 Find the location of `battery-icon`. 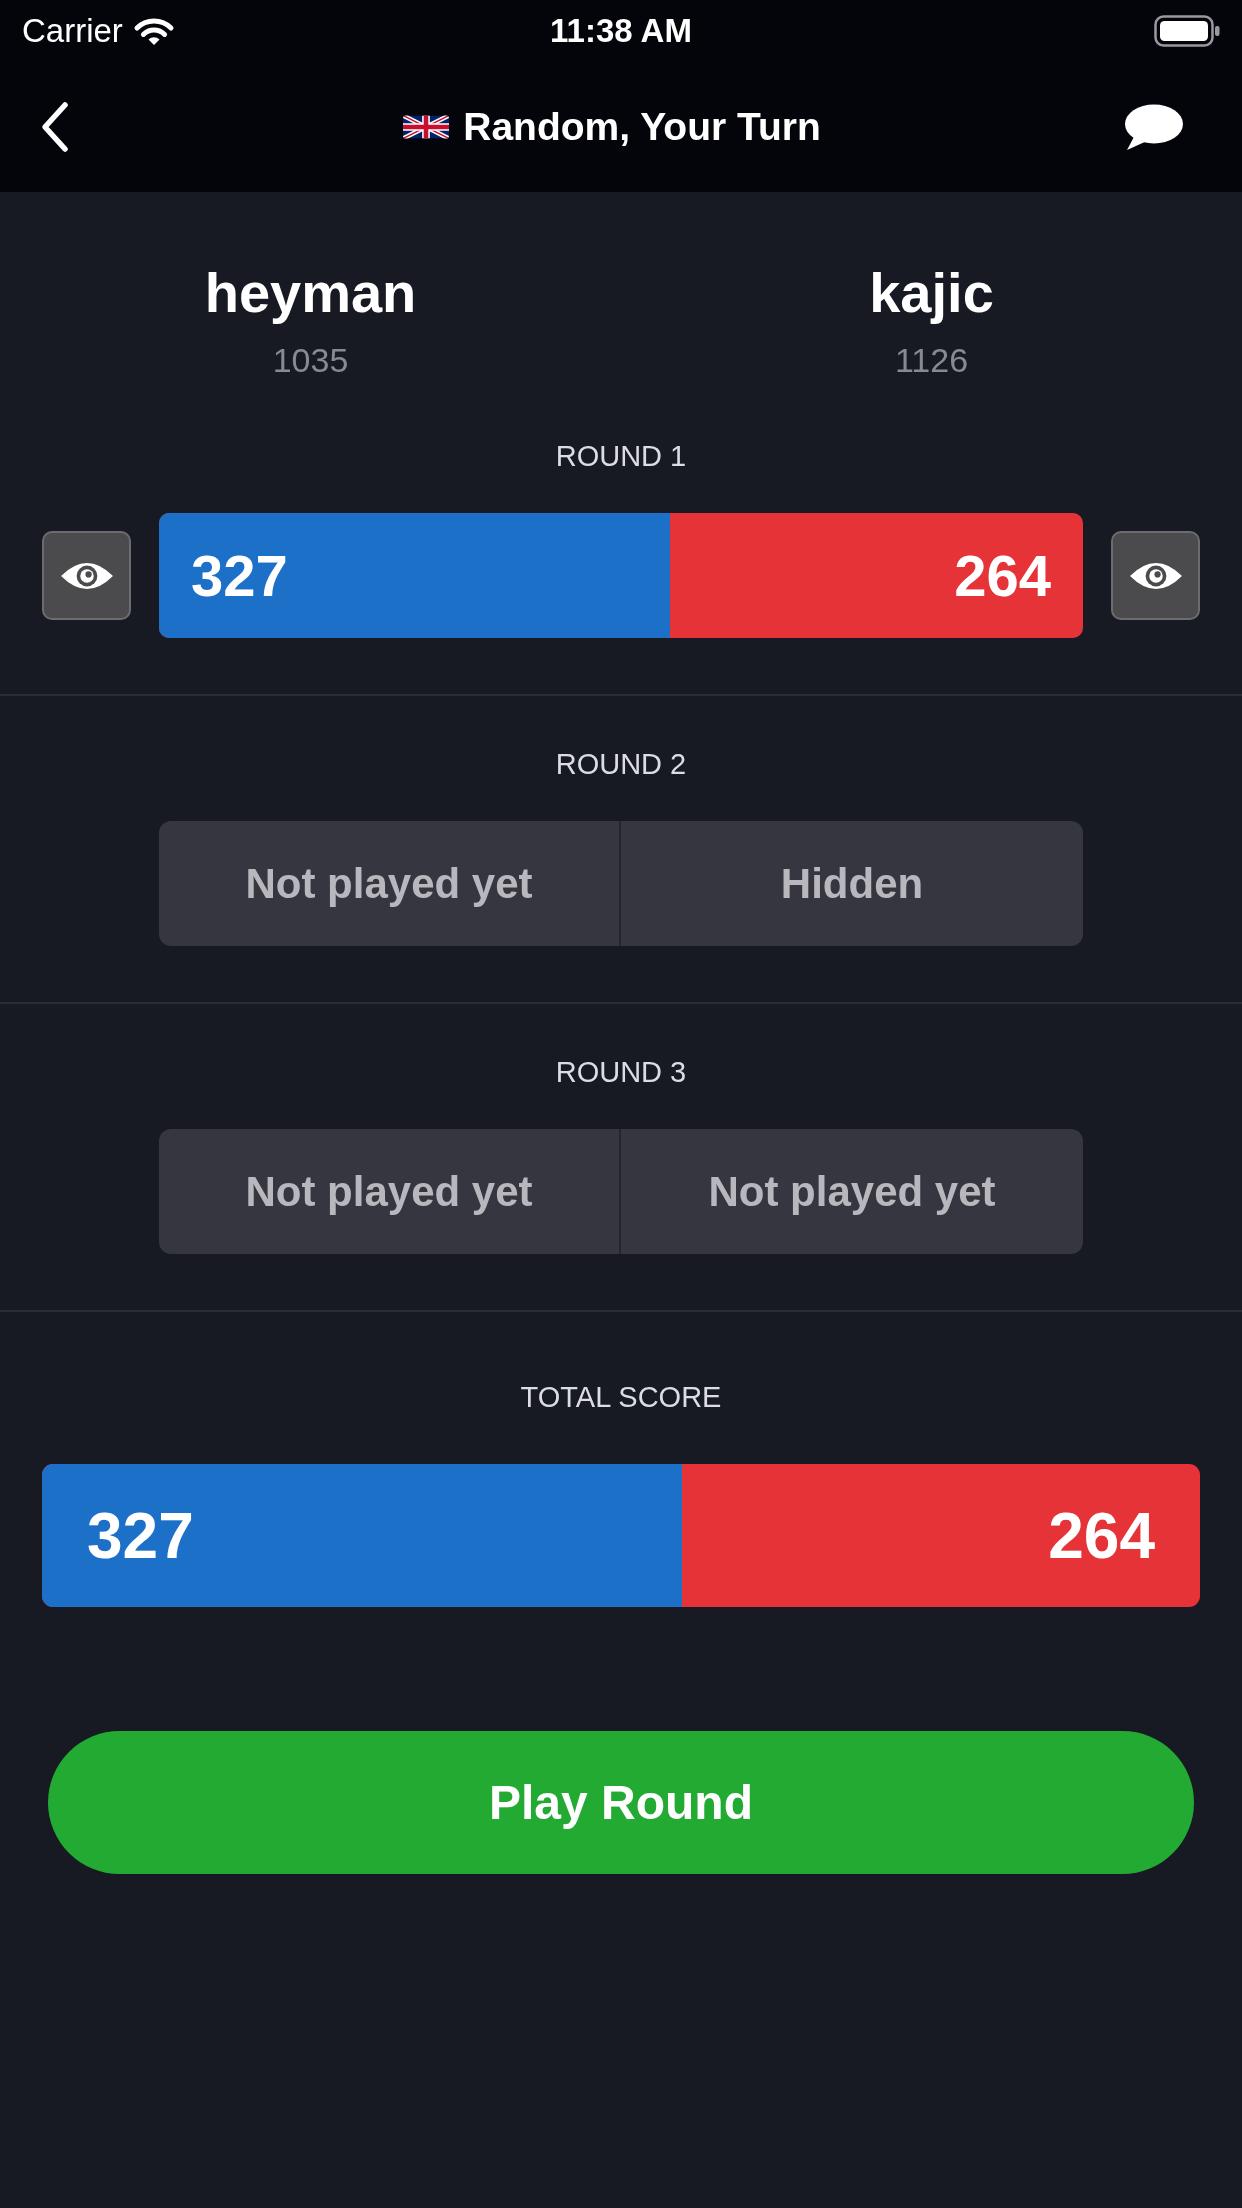

battery-icon is located at coordinates (1187, 31).